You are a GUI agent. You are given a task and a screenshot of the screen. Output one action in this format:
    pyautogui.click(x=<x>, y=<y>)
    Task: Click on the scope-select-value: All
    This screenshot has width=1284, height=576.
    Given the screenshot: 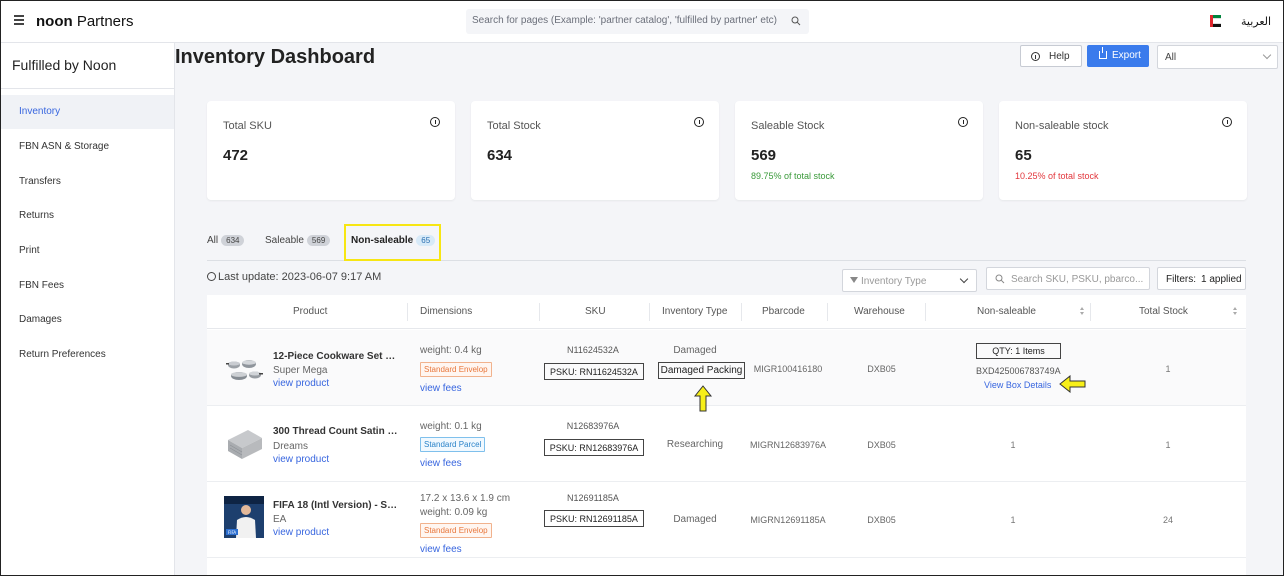 What is the action you would take?
    pyautogui.click(x=1171, y=57)
    